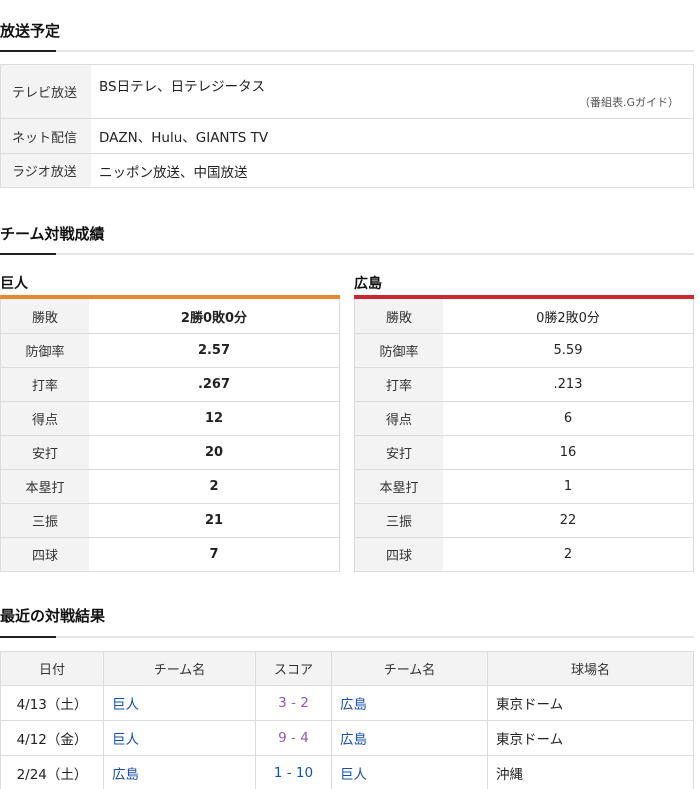  I want to click on header-team2: チーム名, so click(409, 668).